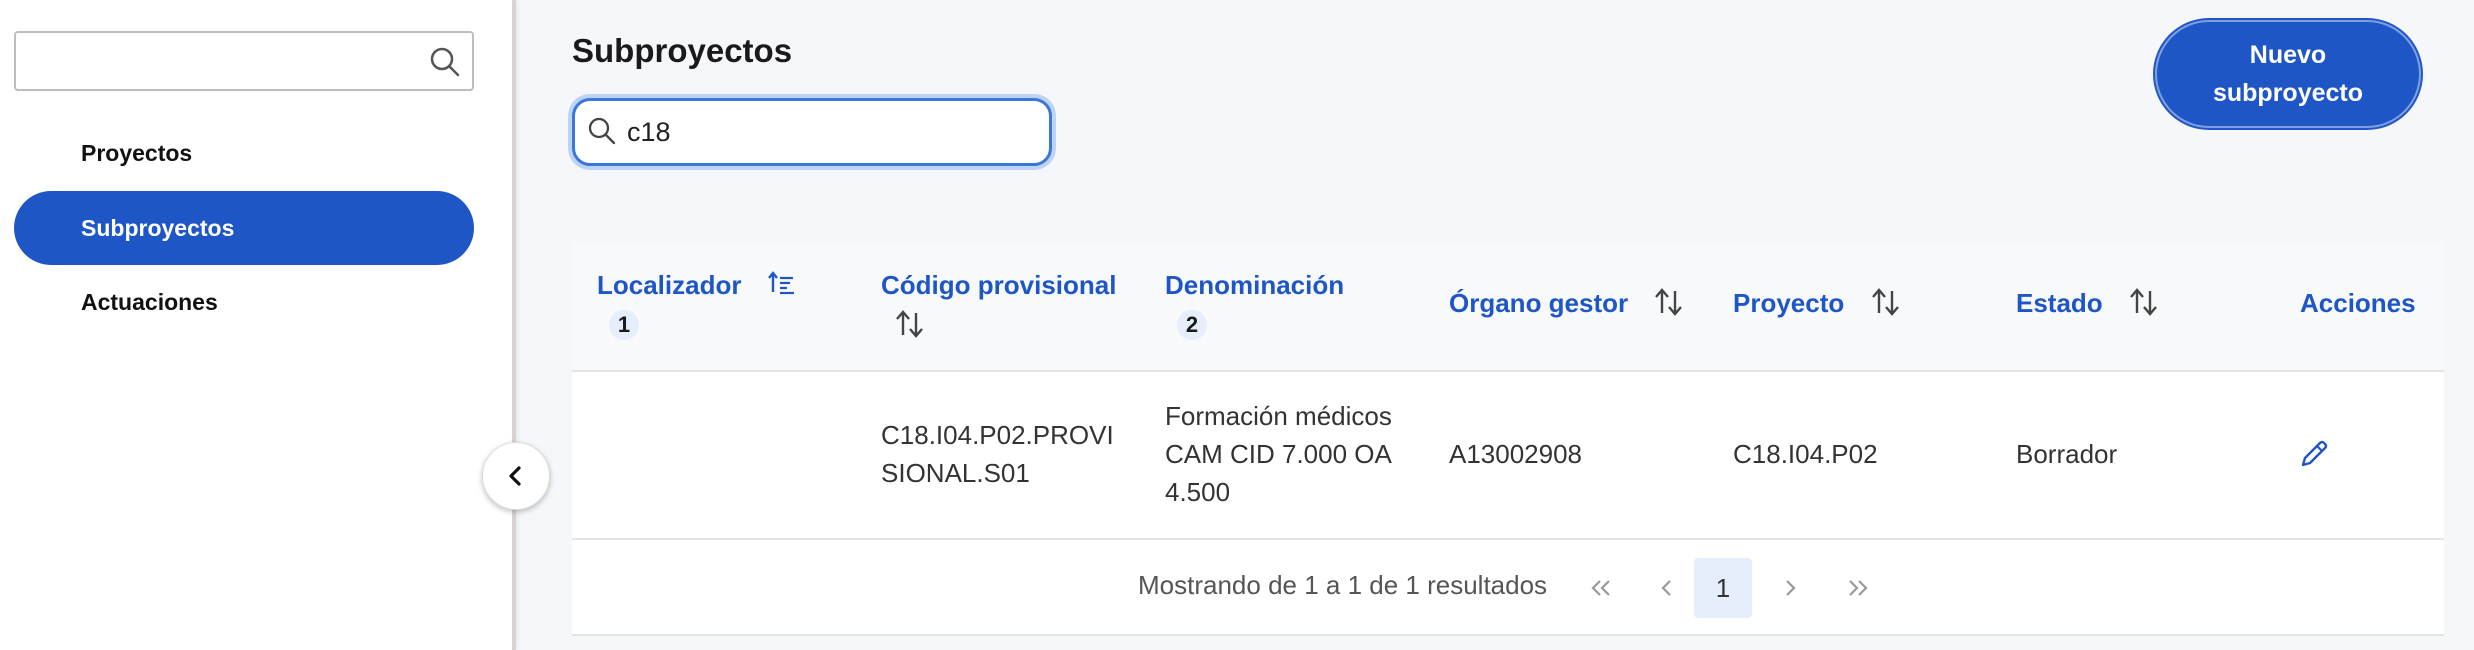 The width and height of the screenshot is (2474, 650). I want to click on pencil-icon, so click(2314, 454).